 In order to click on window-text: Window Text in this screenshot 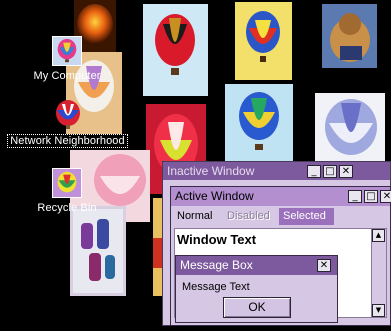, I will do `click(217, 239)`.